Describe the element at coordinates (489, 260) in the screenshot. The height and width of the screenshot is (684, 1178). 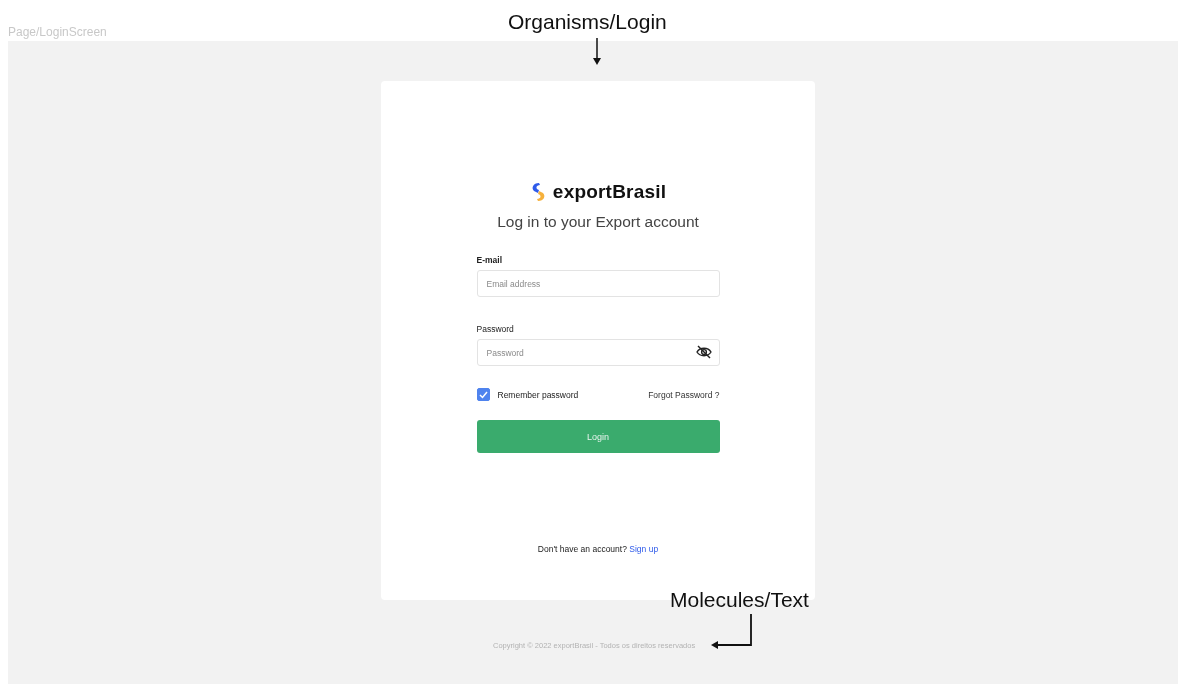
I see `field-label: E-mail` at that location.